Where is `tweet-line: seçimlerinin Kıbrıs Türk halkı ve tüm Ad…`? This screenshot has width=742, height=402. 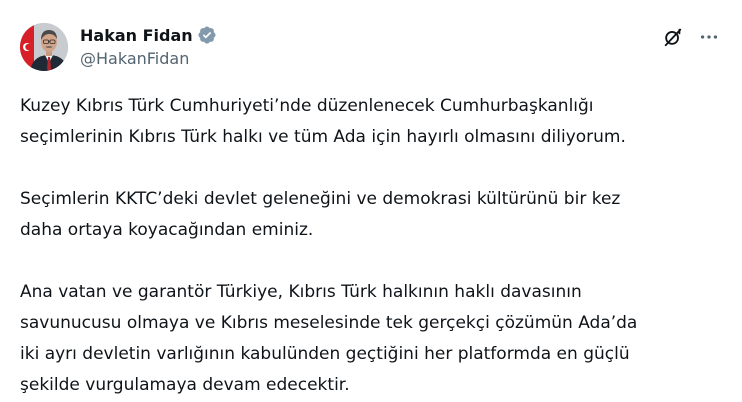
tweet-line: seçimlerinin Kıbrıs Türk halkı ve tüm Ad… is located at coordinates (323, 137).